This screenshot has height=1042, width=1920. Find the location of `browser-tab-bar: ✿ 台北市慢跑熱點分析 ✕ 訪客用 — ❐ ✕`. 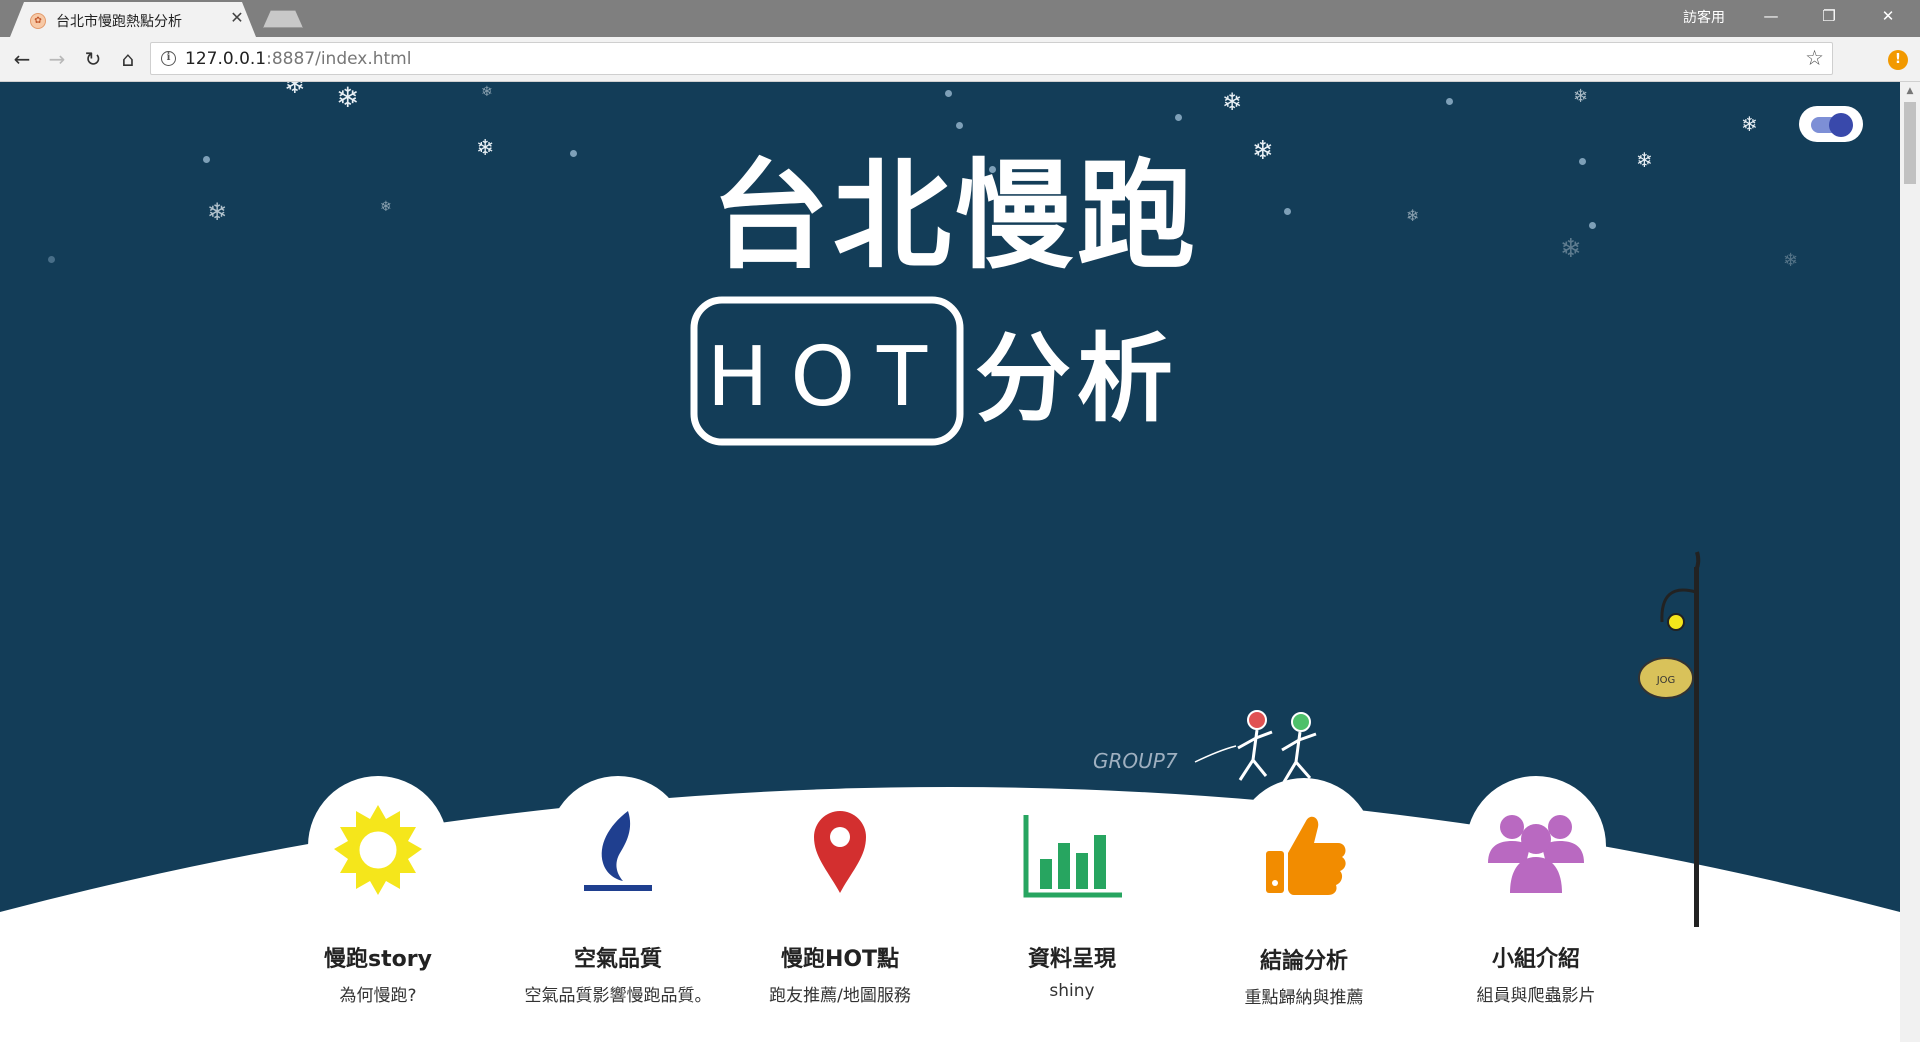

browser-tab-bar: ✿ 台北市慢跑熱點分析 ✕ 訪客用 — ❐ ✕ is located at coordinates (960, 18).